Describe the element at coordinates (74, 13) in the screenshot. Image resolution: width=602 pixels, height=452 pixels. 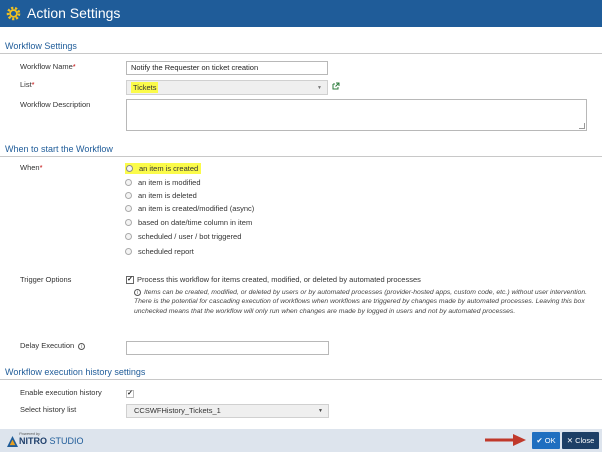
I see `window-title: Action Settings` at that location.